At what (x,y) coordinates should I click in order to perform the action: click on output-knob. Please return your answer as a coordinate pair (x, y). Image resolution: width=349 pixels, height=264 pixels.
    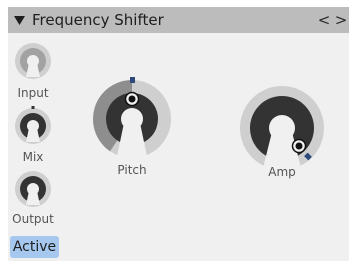
    Looking at the image, I should click on (33, 189).